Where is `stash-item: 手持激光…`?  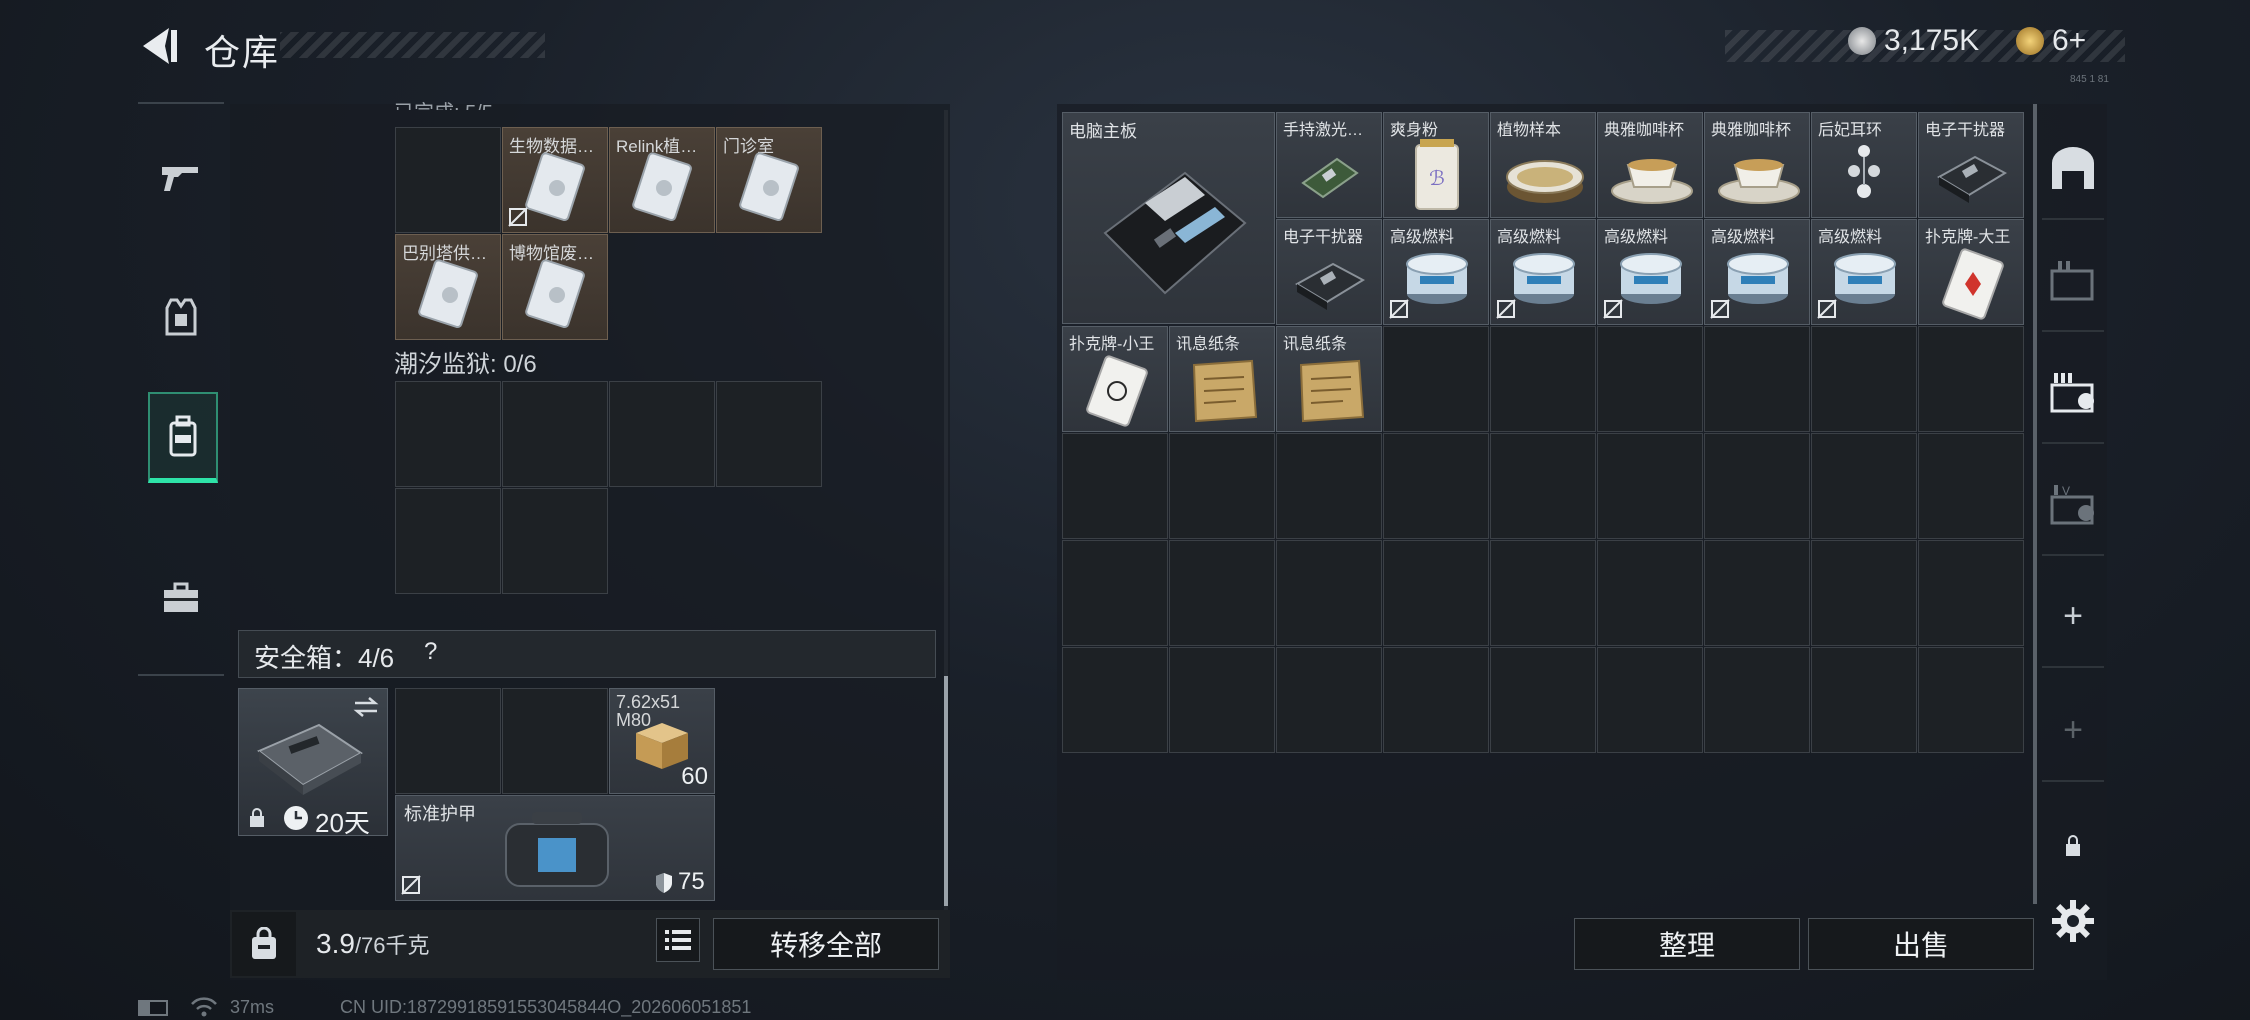 stash-item: 手持激光… is located at coordinates (1329, 165).